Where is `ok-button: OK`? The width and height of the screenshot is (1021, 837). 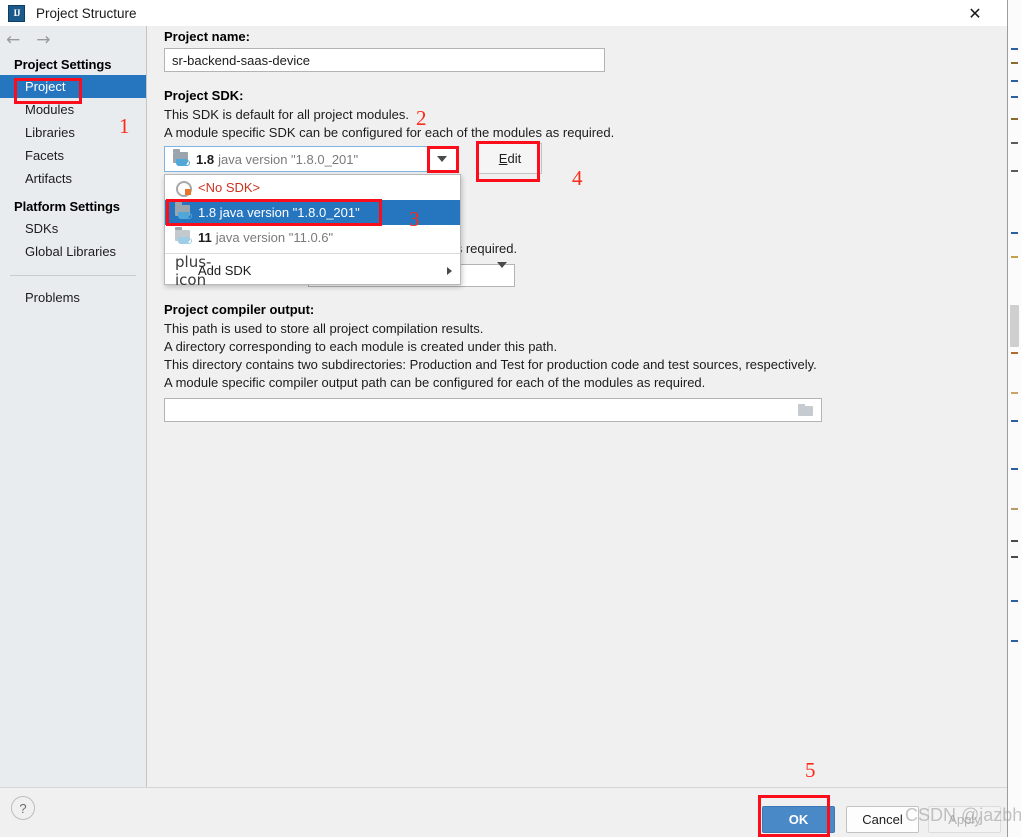 ok-button: OK is located at coordinates (798, 819).